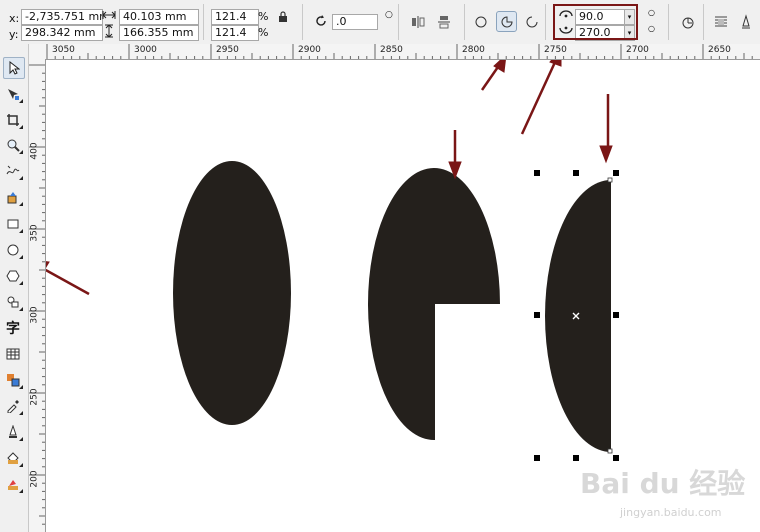 Image resolution: width=760 pixels, height=532 pixels. I want to click on text-tool-glyph: 字, so click(13, 329).